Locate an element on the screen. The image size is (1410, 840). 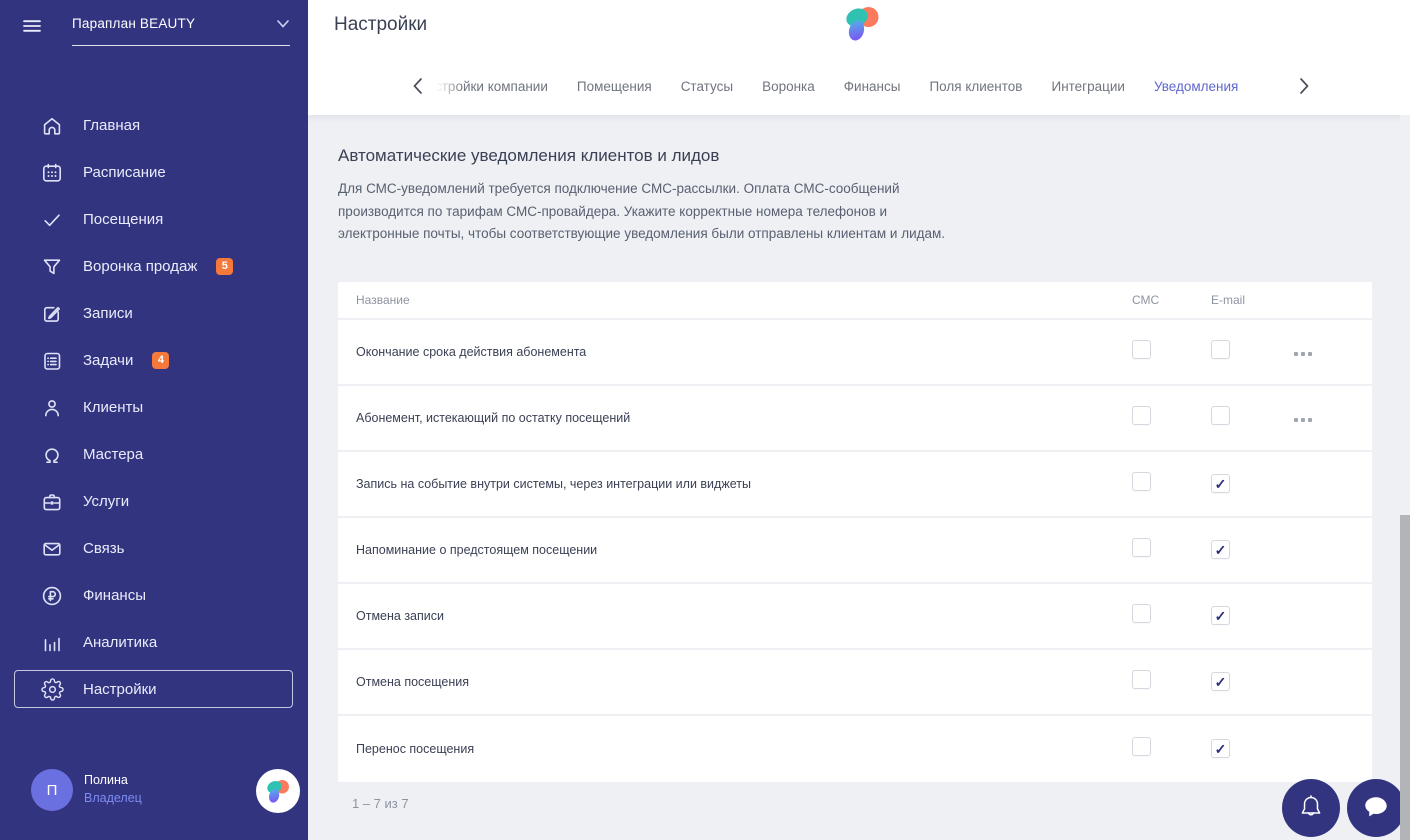
sidebar-item-clients: Клиенты is located at coordinates (154, 407).